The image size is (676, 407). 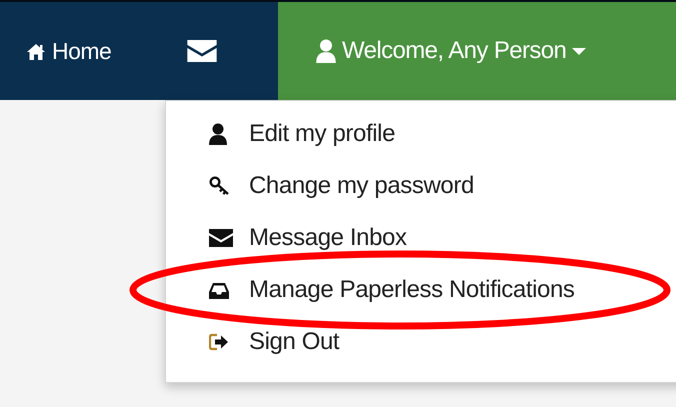 What do you see at coordinates (579, 52) in the screenshot?
I see `caret-icon` at bounding box center [579, 52].